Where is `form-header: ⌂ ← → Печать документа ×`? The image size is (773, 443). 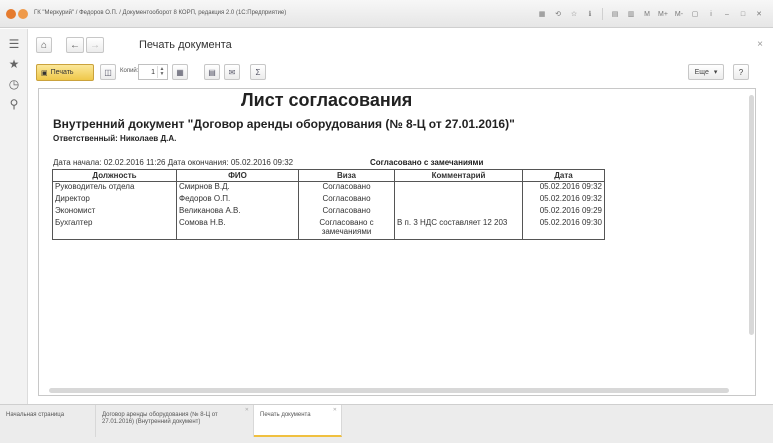 form-header: ⌂ ← → Печать документа × is located at coordinates (400, 45).